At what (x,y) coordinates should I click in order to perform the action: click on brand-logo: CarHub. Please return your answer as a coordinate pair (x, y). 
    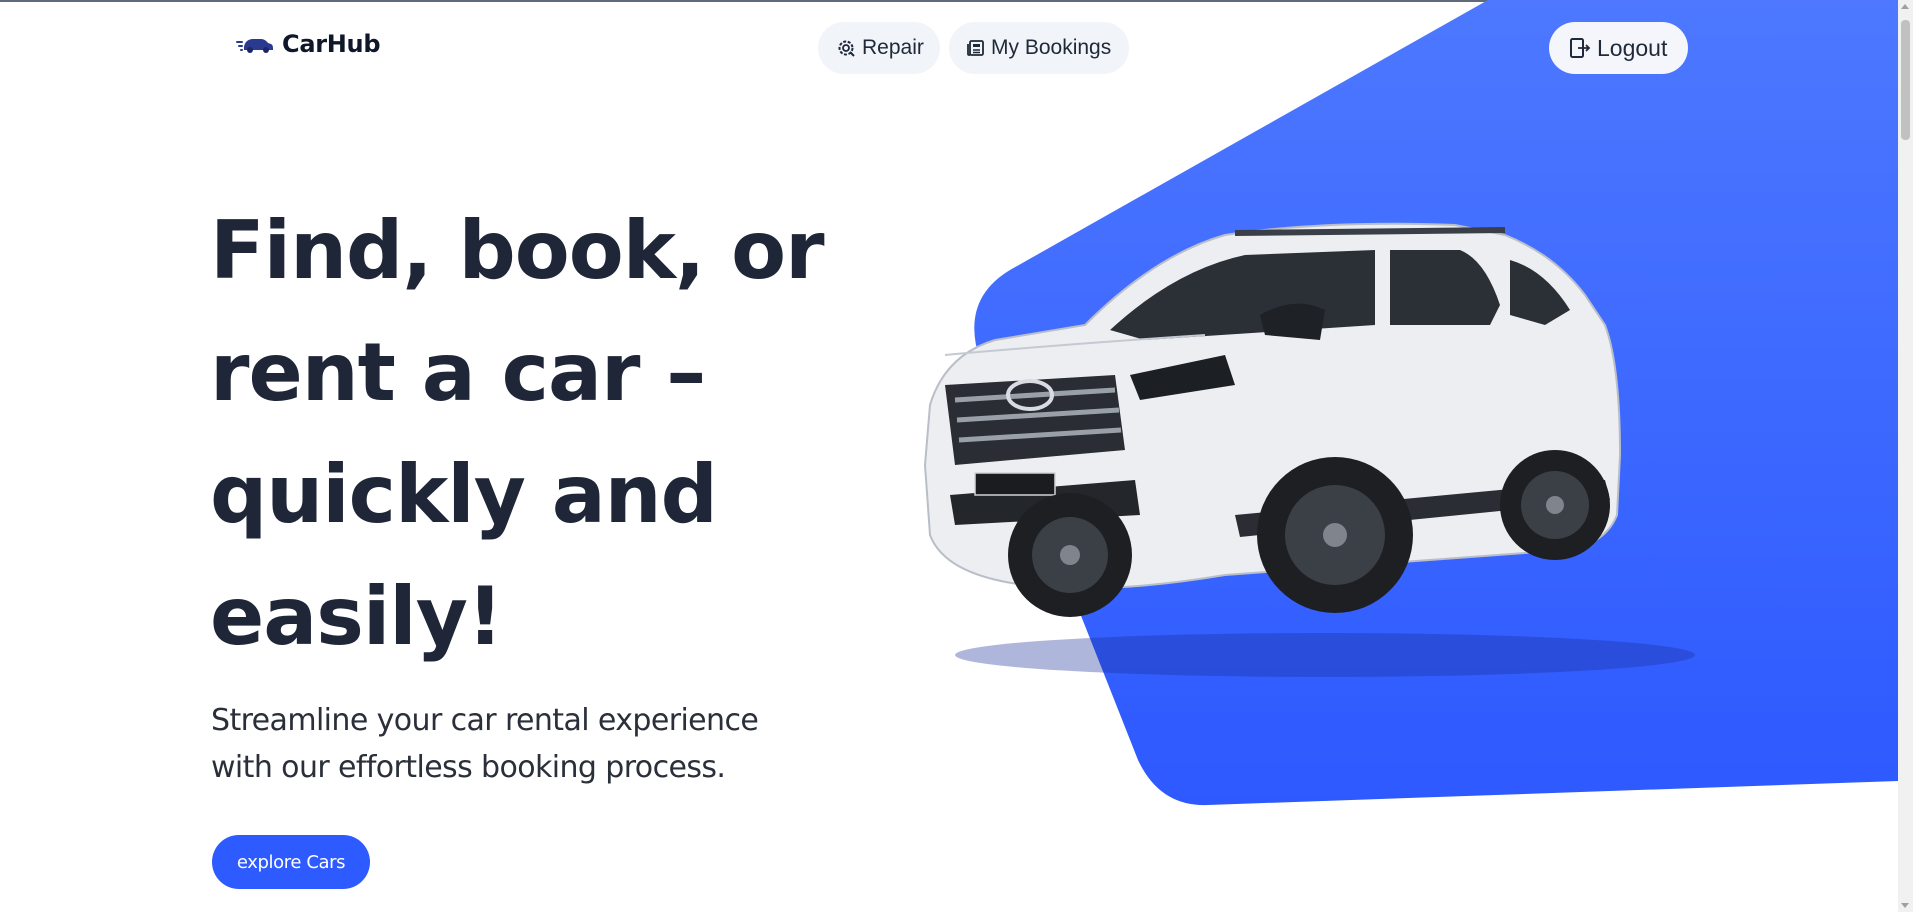
    Looking at the image, I should click on (308, 44).